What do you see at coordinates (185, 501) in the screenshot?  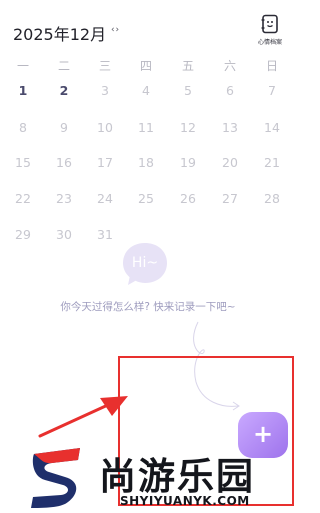 I see `watermark-url: SHYIYUANYK.COM` at bounding box center [185, 501].